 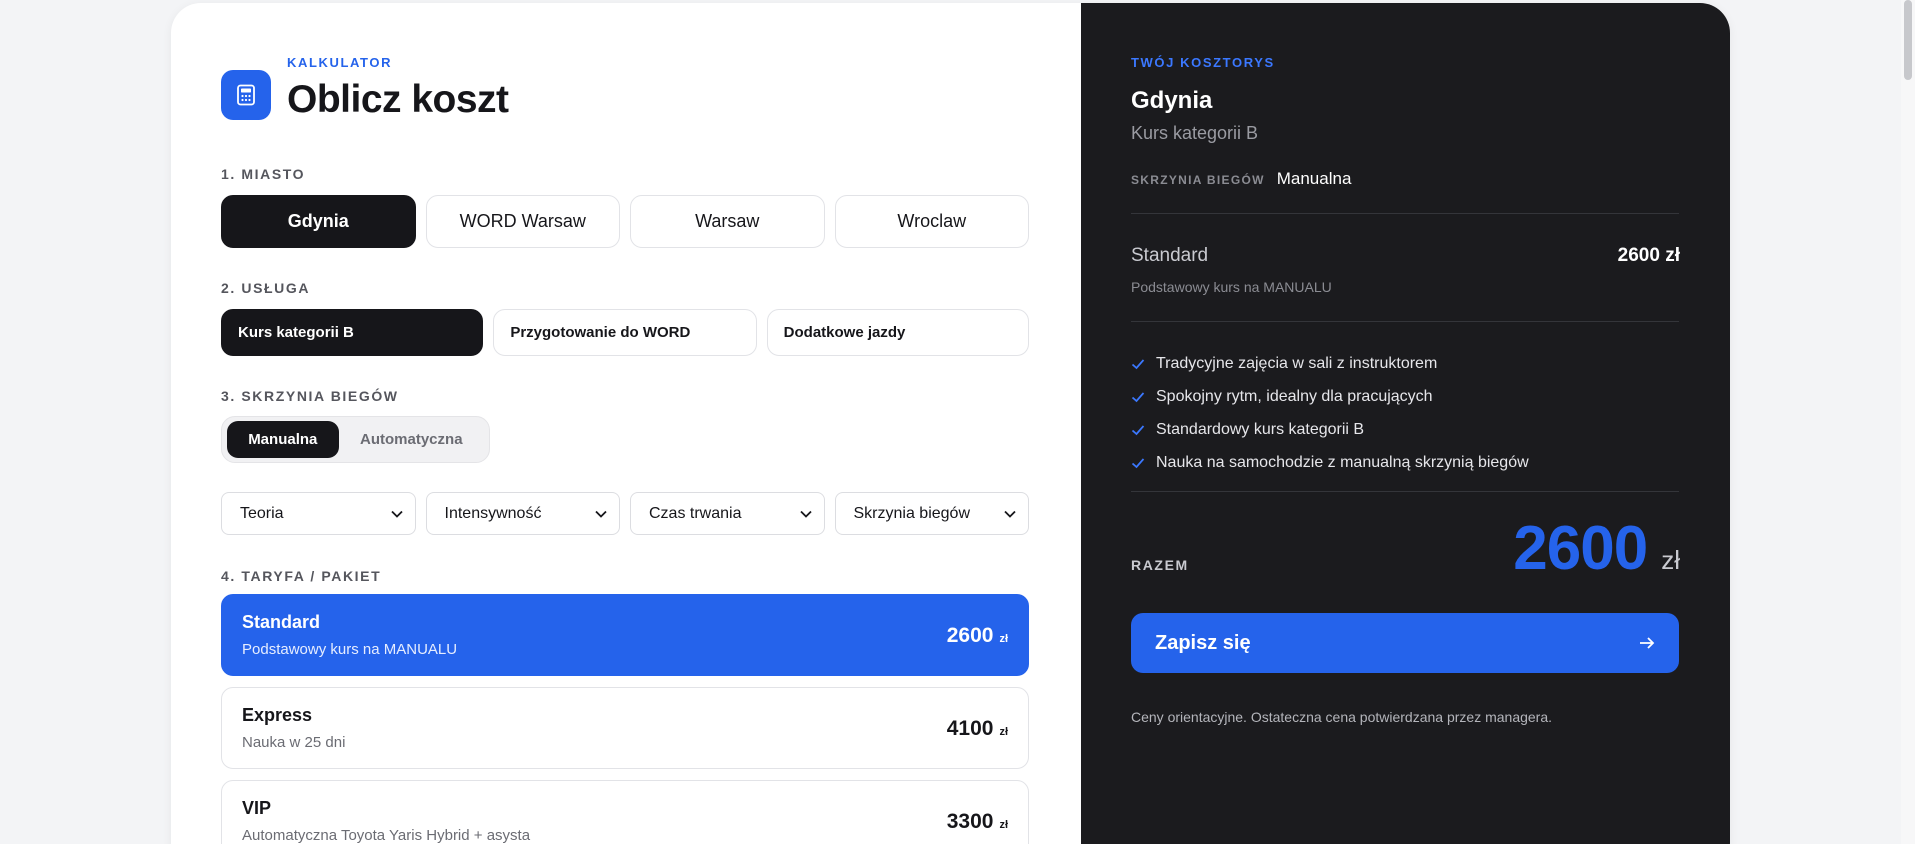 What do you see at coordinates (281, 622) in the screenshot?
I see `tariff-name: Standard` at bounding box center [281, 622].